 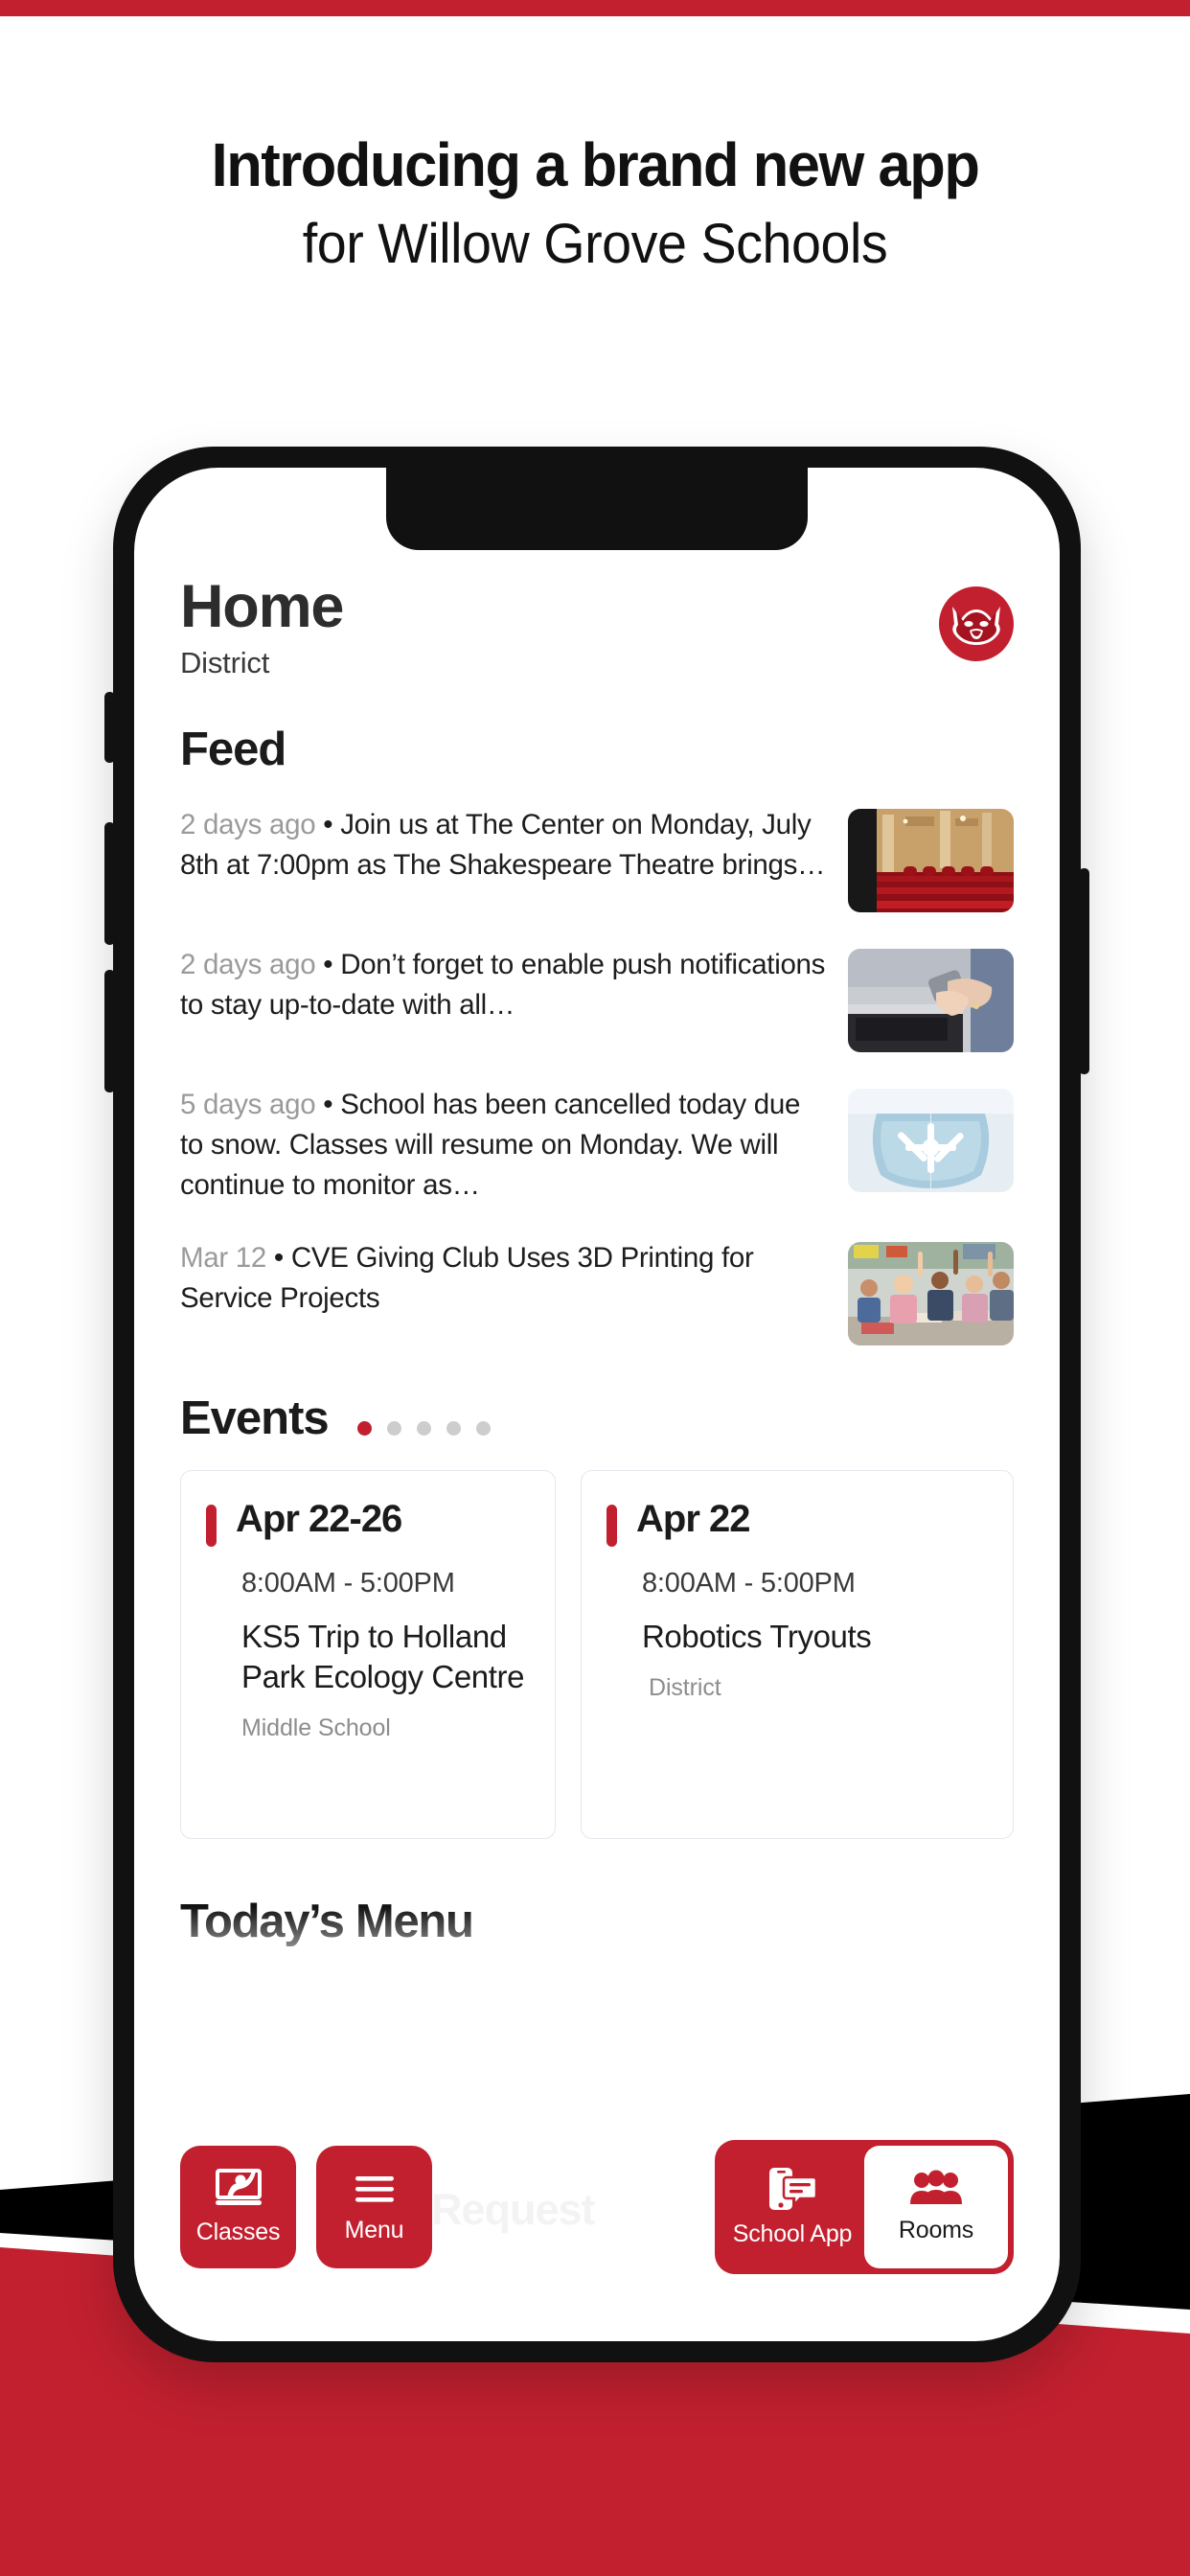 I want to click on nav-tile-rooms: Rooms, so click(x=936, y=2207).